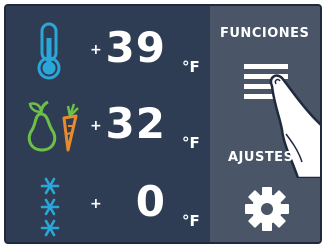  Describe the element at coordinates (135, 123) in the screenshot. I see `temperature-value-fresh: 32` at that location.